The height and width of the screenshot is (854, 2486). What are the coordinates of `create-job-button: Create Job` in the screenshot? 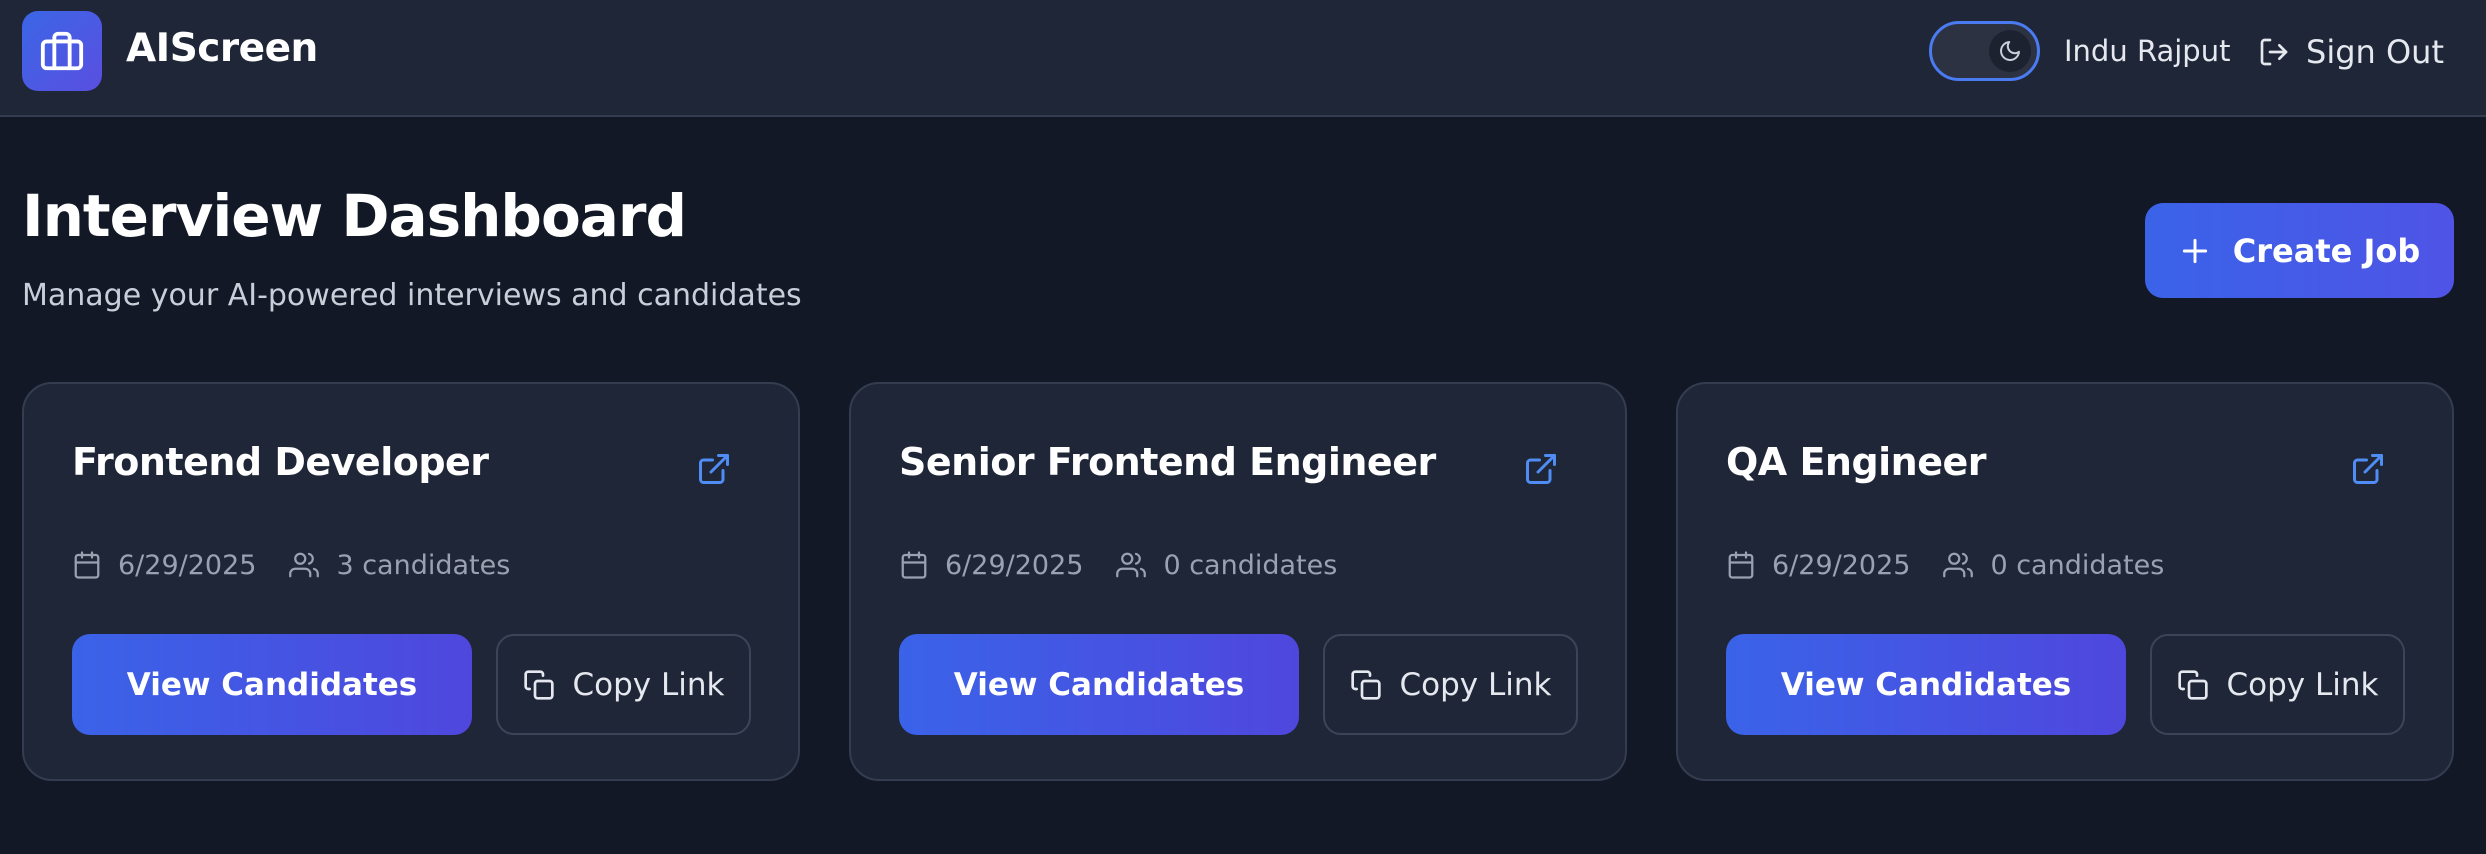 It's located at (2299, 250).